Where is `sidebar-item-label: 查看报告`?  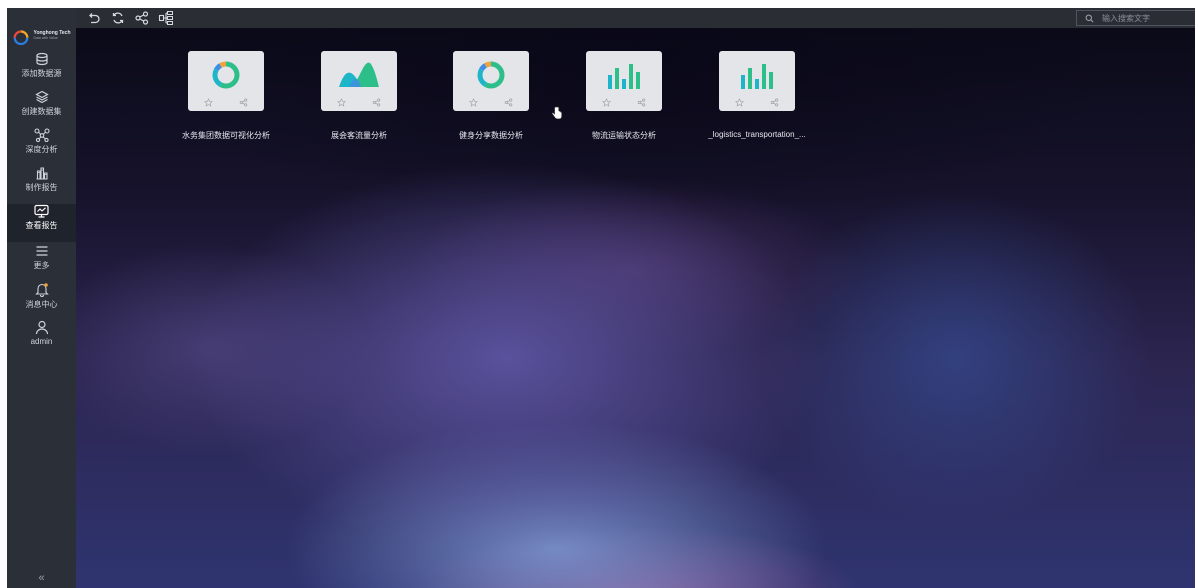 sidebar-item-label: 查看报告 is located at coordinates (41, 225).